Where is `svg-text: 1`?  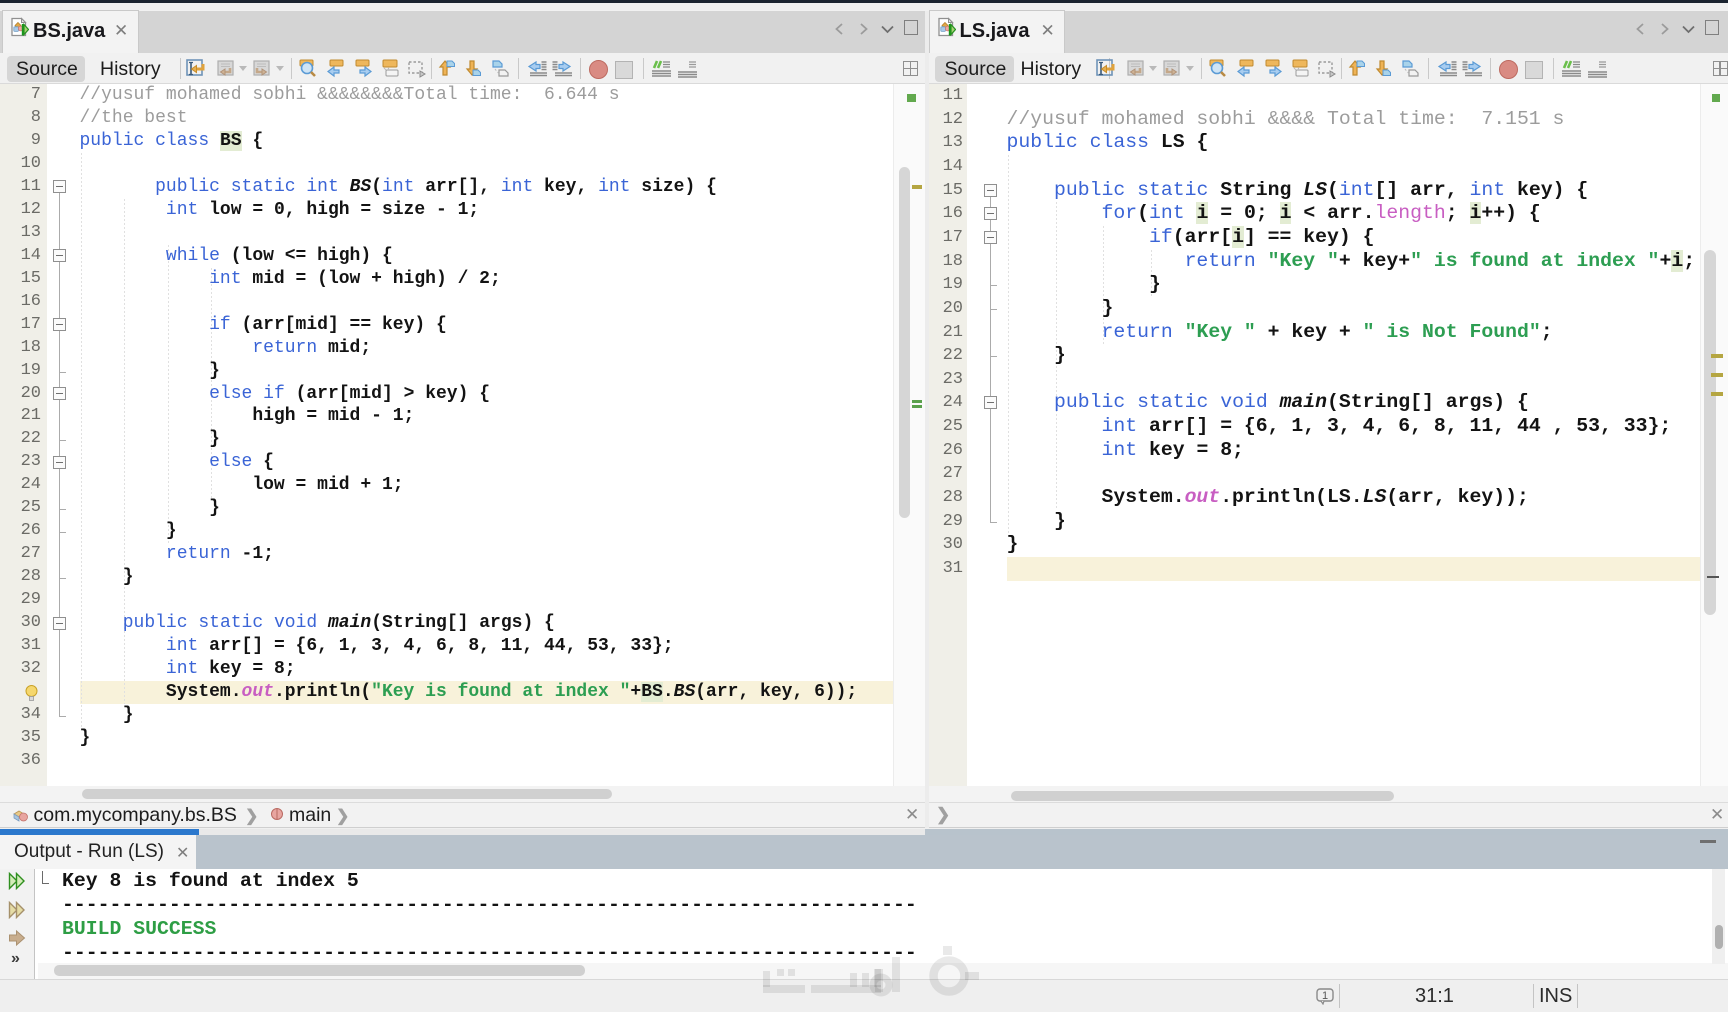 svg-text: 1 is located at coordinates (1325, 996).